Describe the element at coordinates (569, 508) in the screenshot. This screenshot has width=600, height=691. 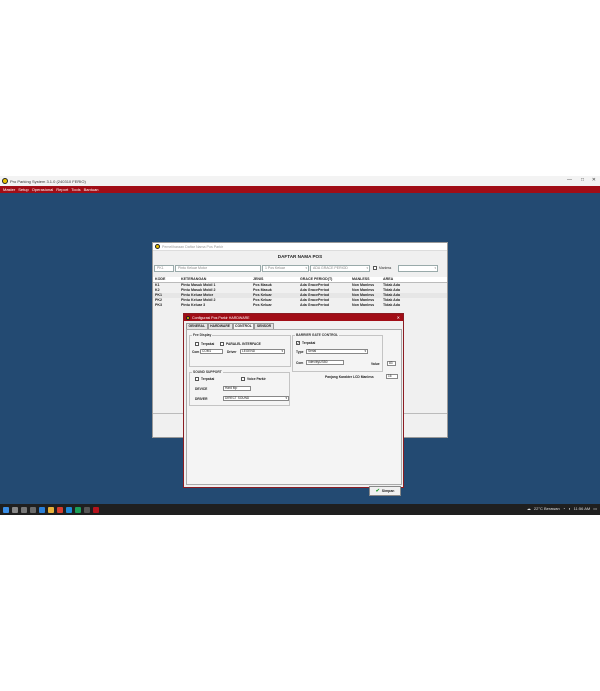
I see `volume-icon: ◖` at that location.